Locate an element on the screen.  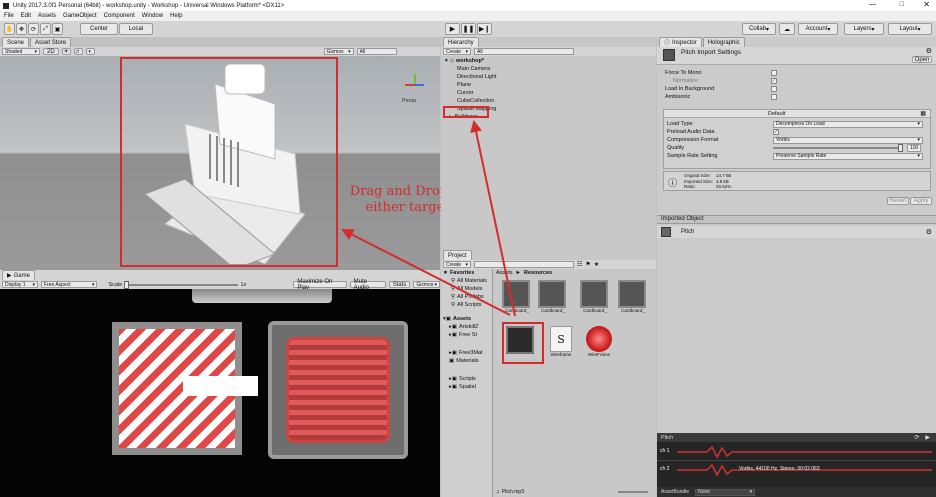
menu-assets: Assets is located at coordinates (47, 16).